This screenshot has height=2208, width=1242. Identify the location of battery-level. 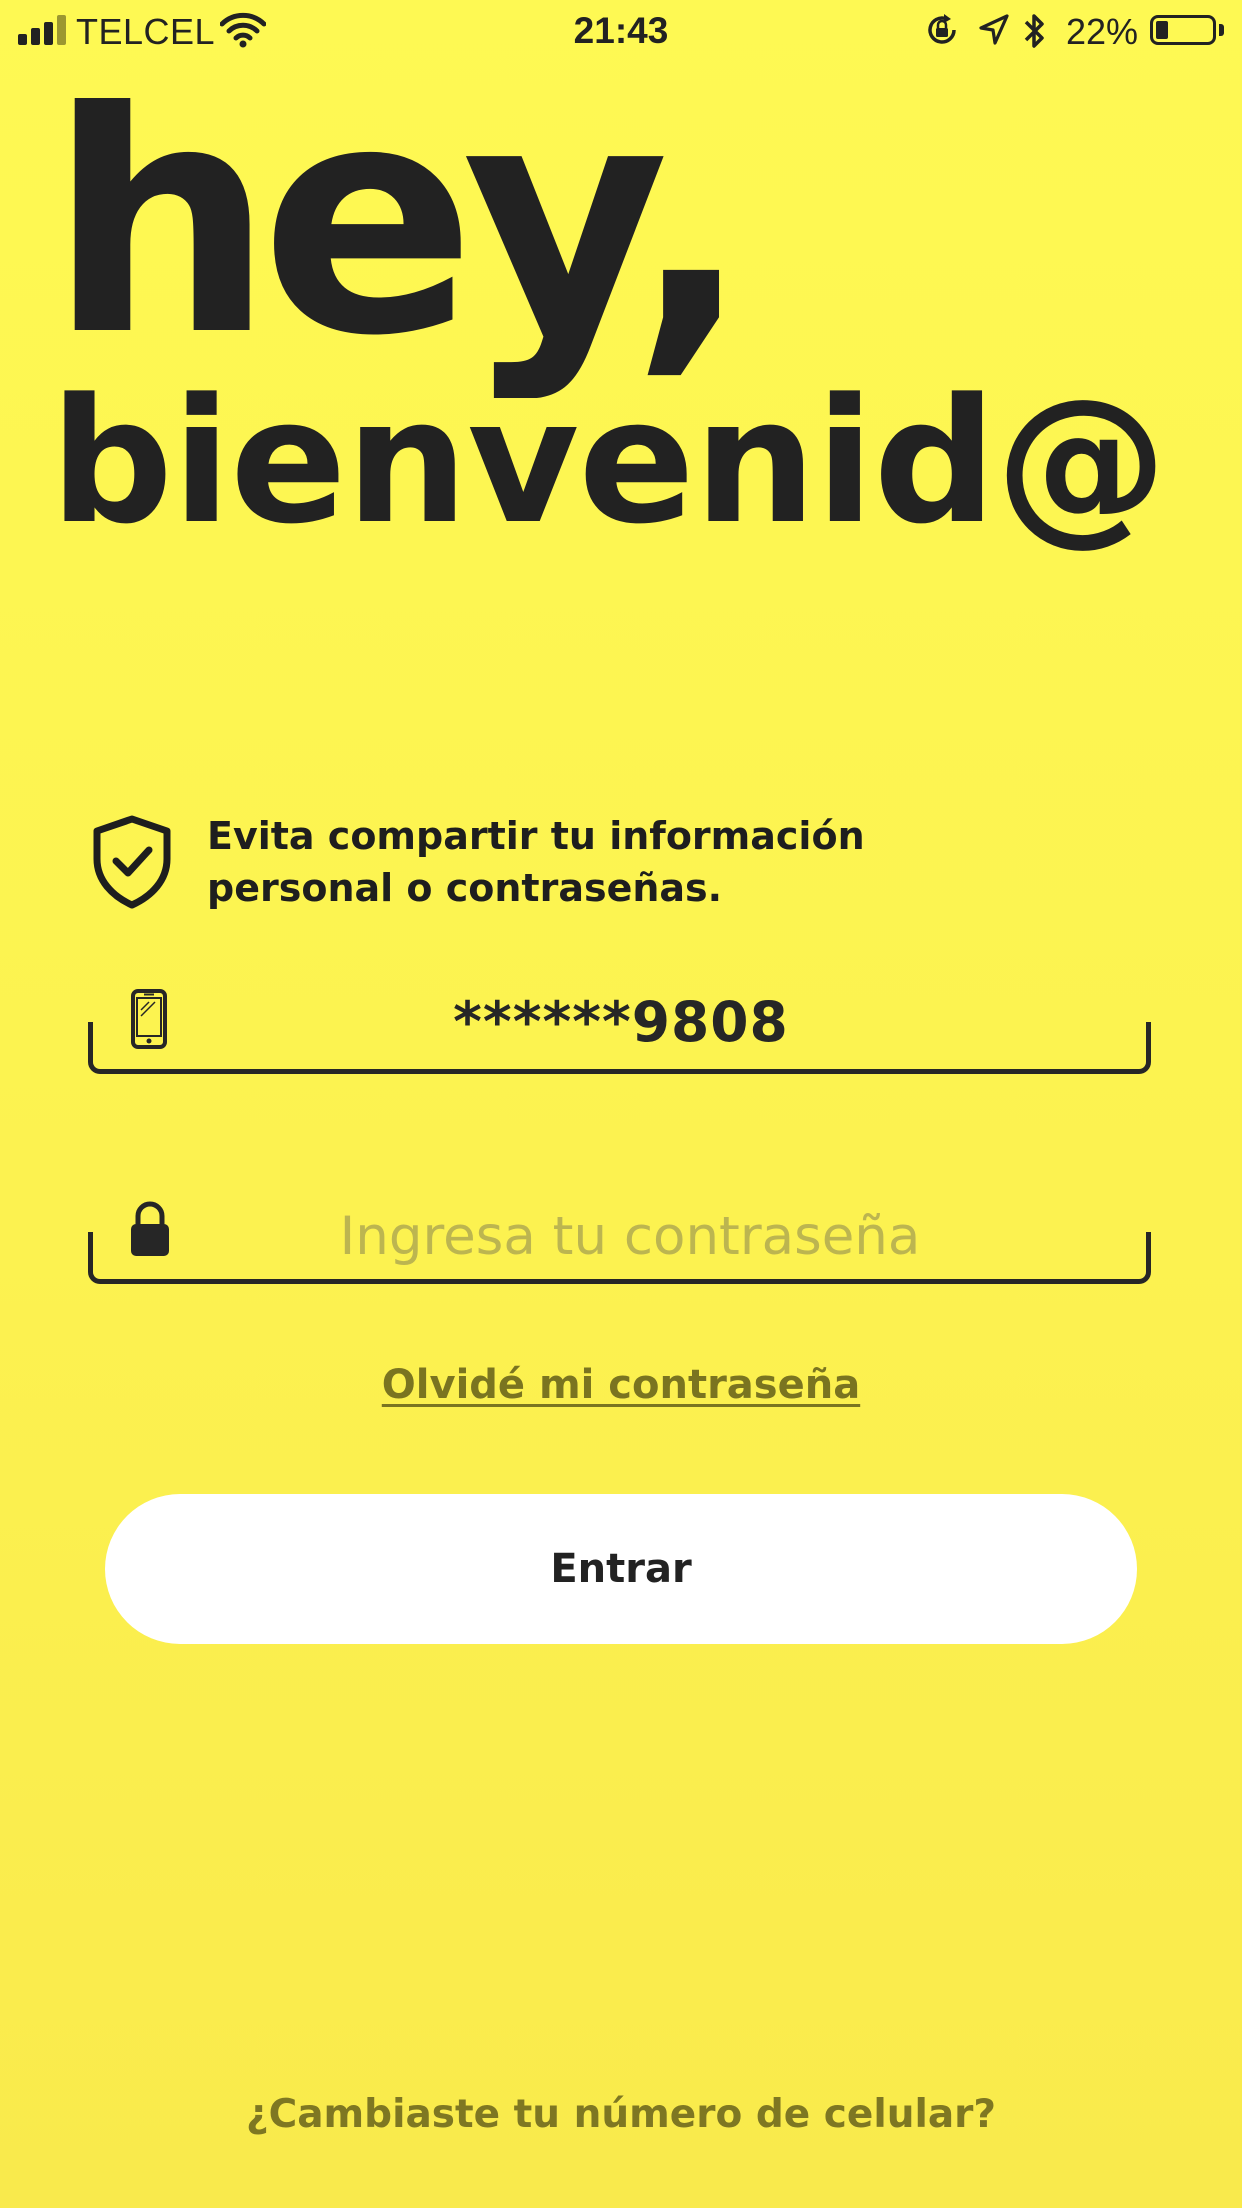
(1162, 30).